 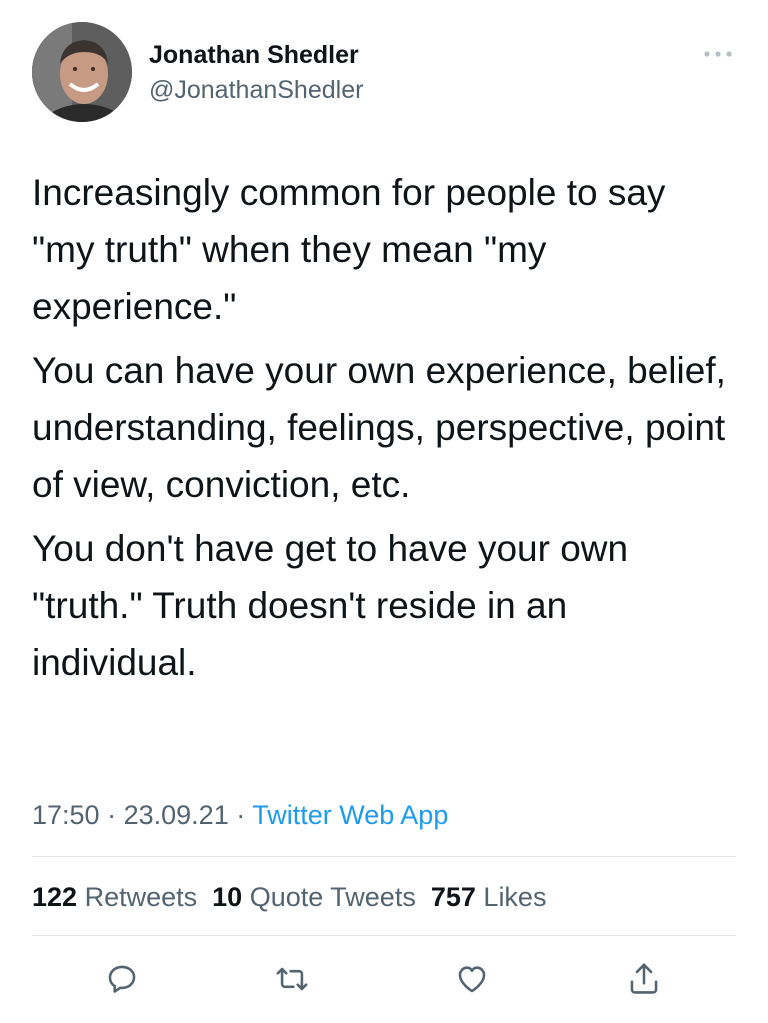 I want to click on tweet-stats: 122 Retweets 10 Quote Tweets 757 Likes, so click(x=289, y=897).